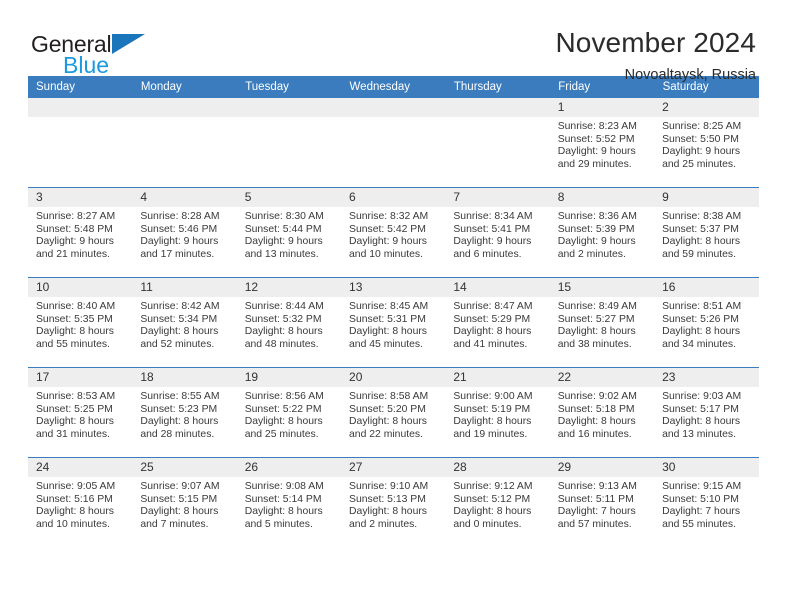 This screenshot has width=792, height=612. Describe the element at coordinates (76, 486) in the screenshot. I see `sunrise-time: Sunrise: 9:05 AM` at that location.